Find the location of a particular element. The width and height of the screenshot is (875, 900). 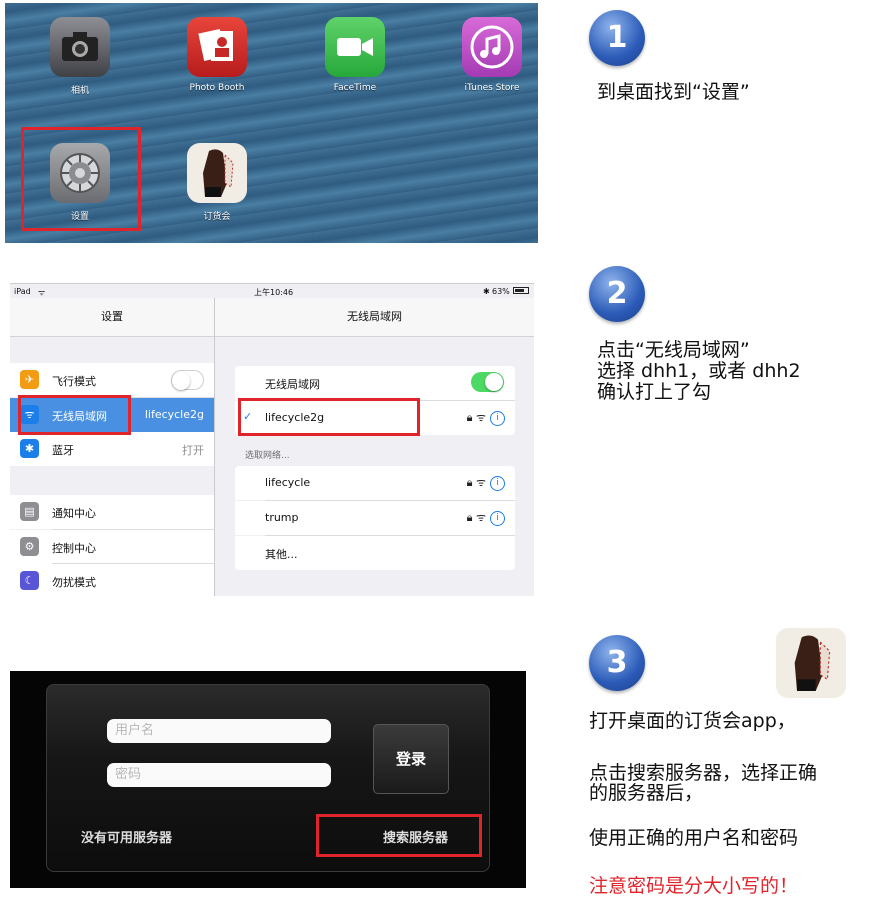

status-time: 上午10:46 is located at coordinates (274, 292).